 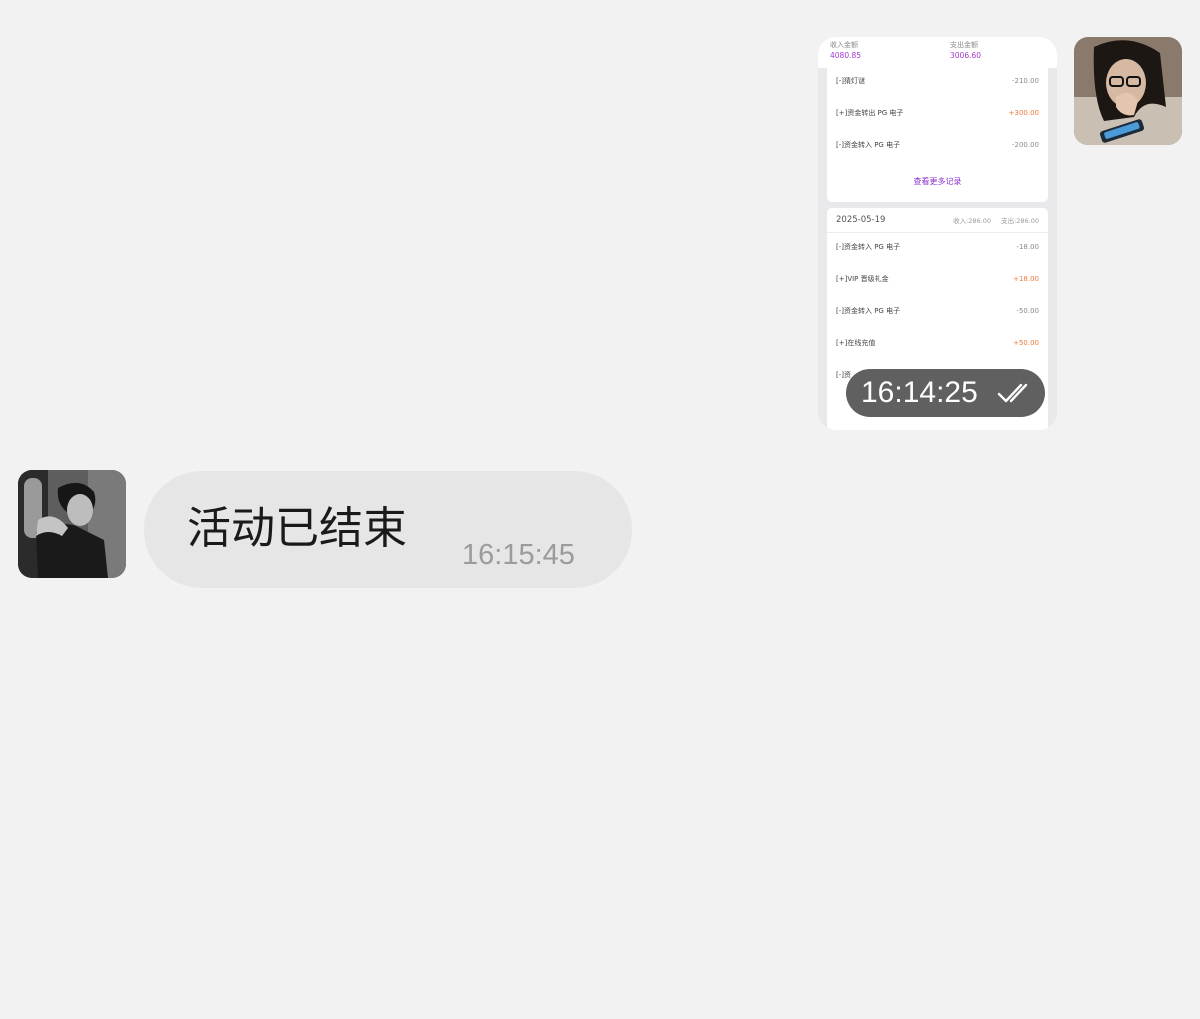 What do you see at coordinates (297, 528) in the screenshot?
I see `message-text: 活动已结束` at bounding box center [297, 528].